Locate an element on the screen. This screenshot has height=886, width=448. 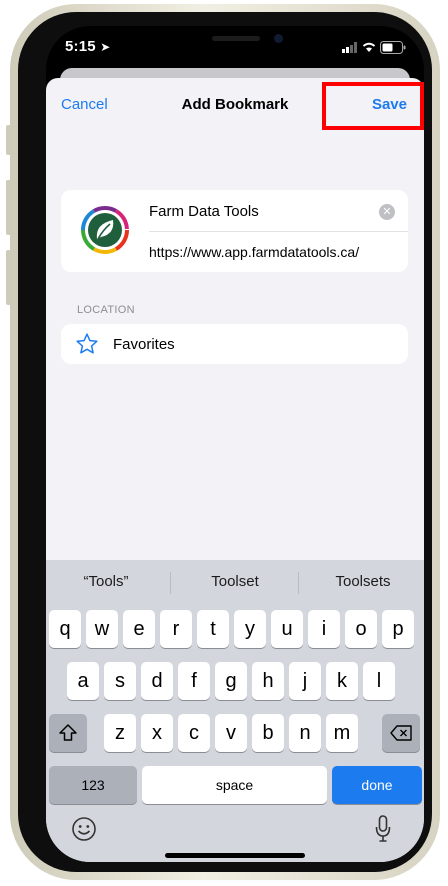
notch is located at coordinates (236, 42).